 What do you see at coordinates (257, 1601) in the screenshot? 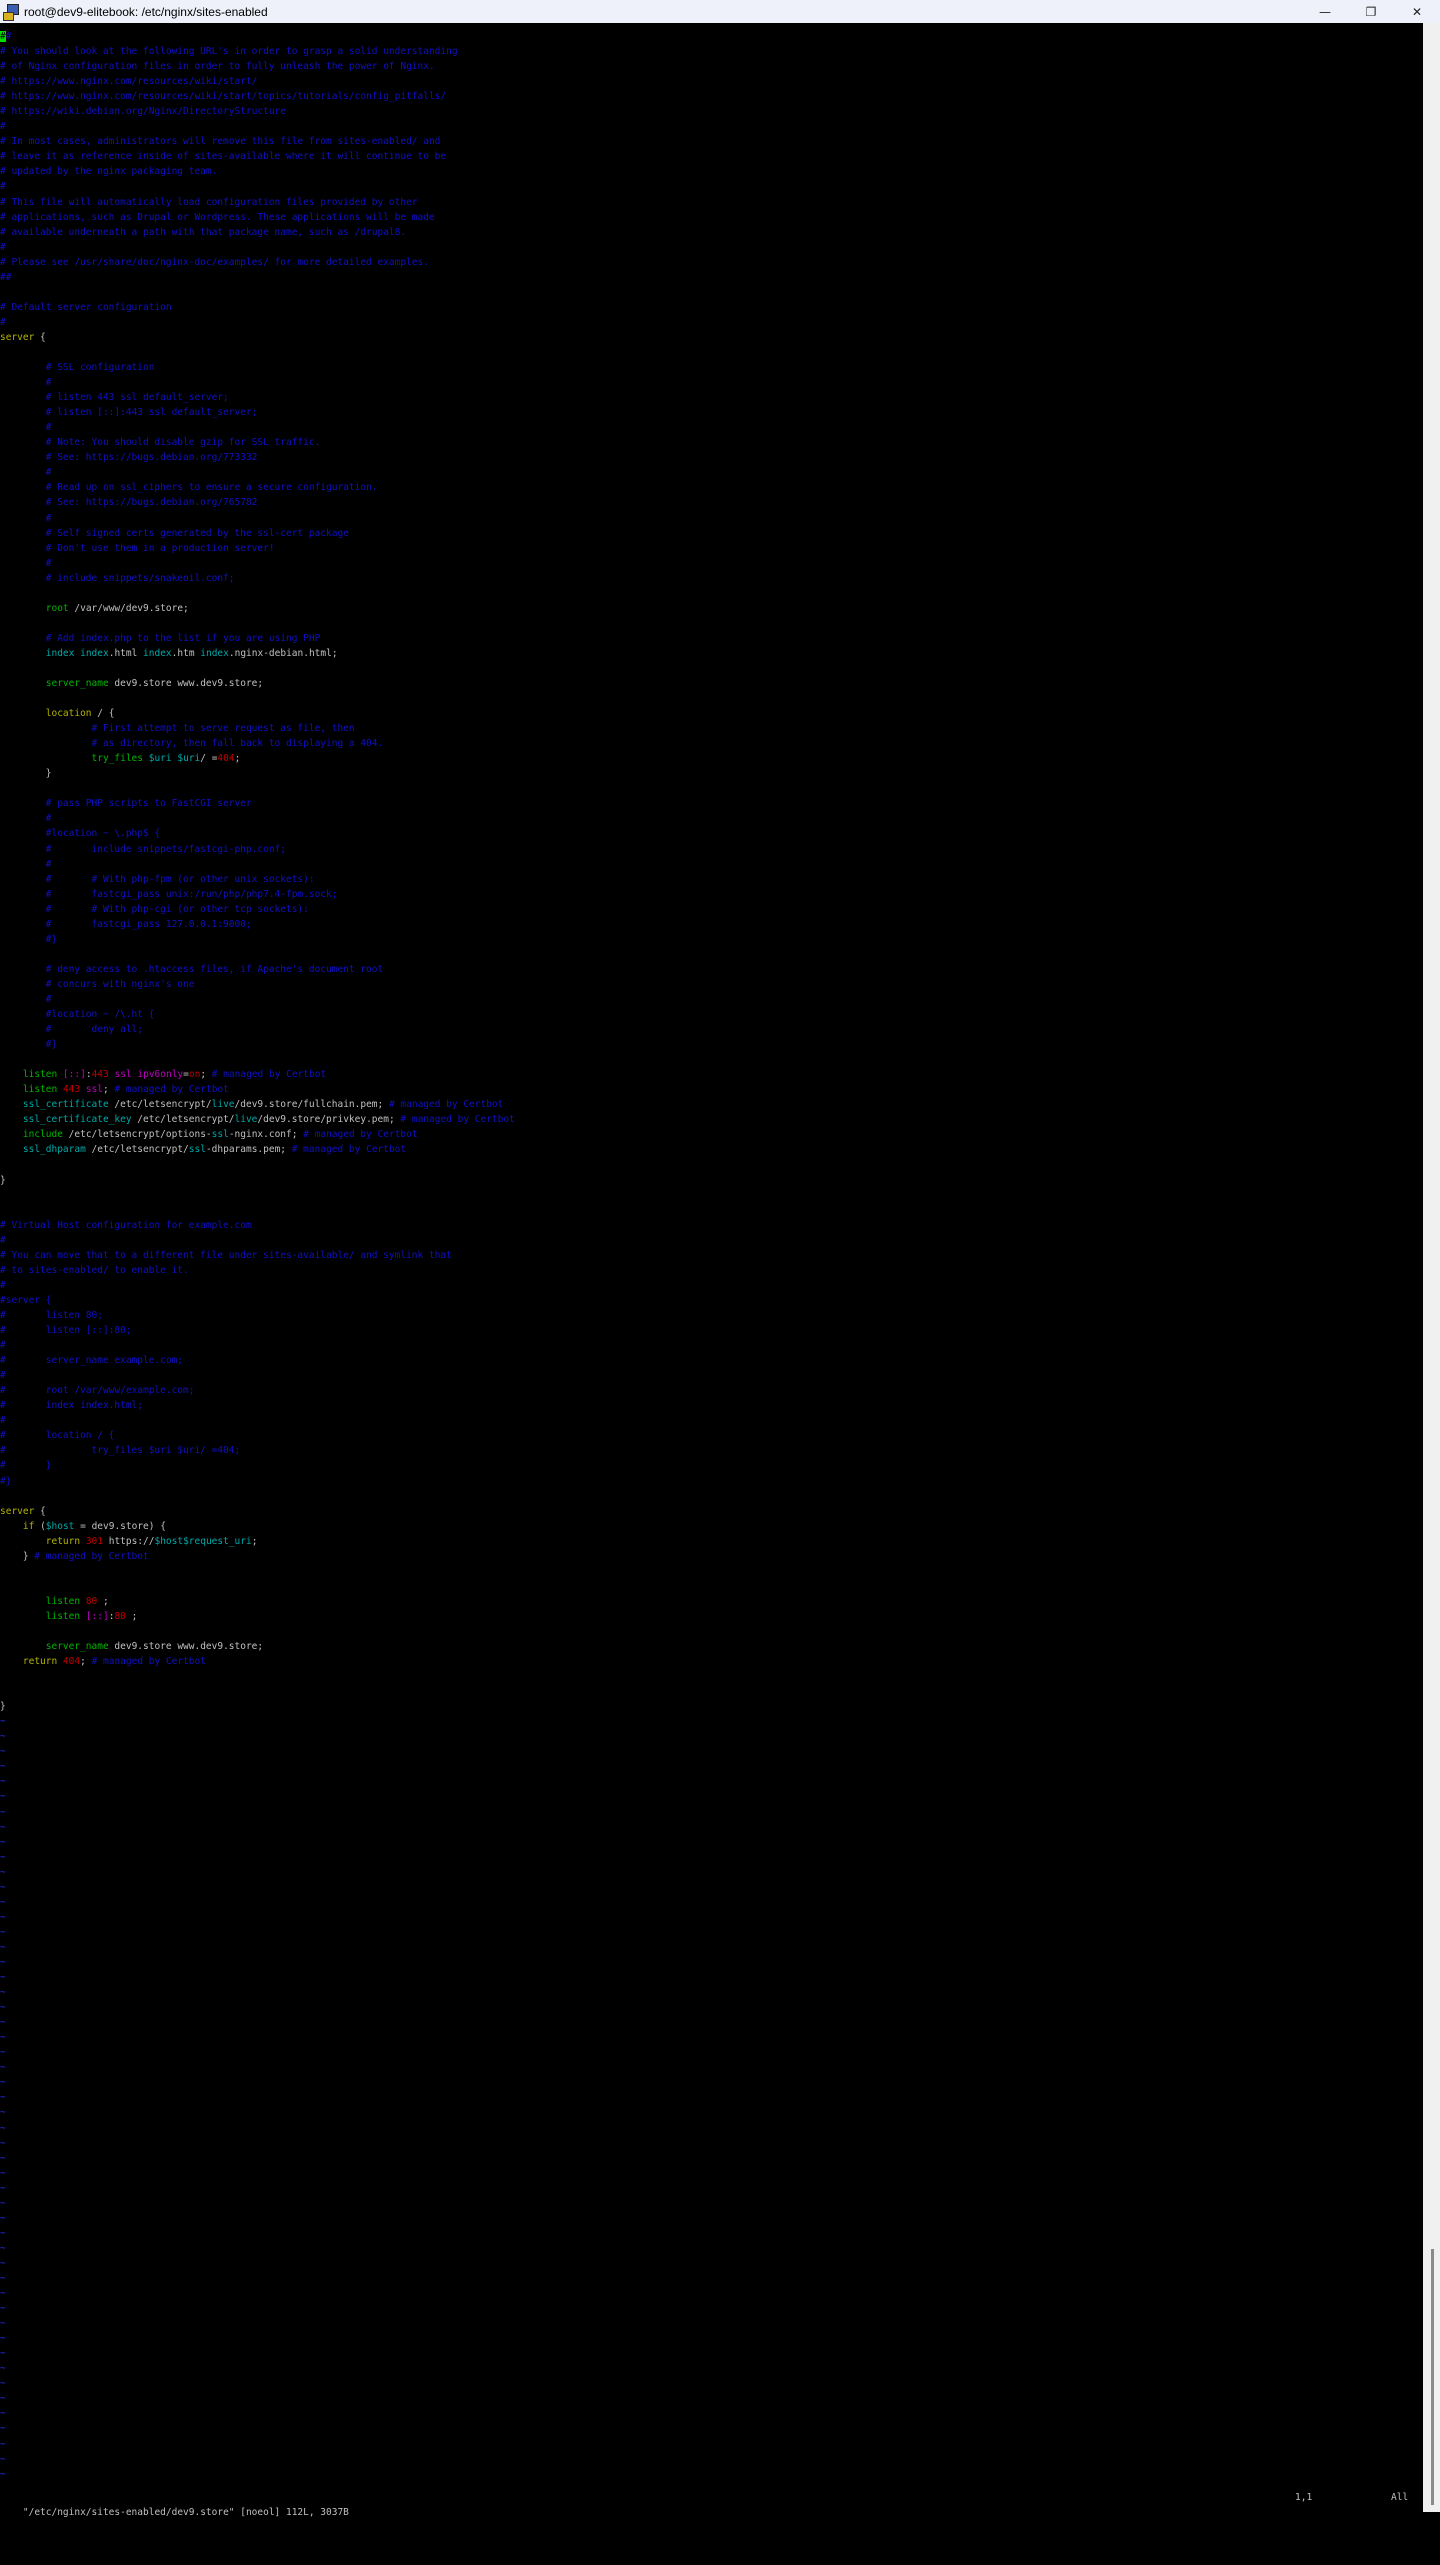
I see `code-line: listen 80 ;` at bounding box center [257, 1601].